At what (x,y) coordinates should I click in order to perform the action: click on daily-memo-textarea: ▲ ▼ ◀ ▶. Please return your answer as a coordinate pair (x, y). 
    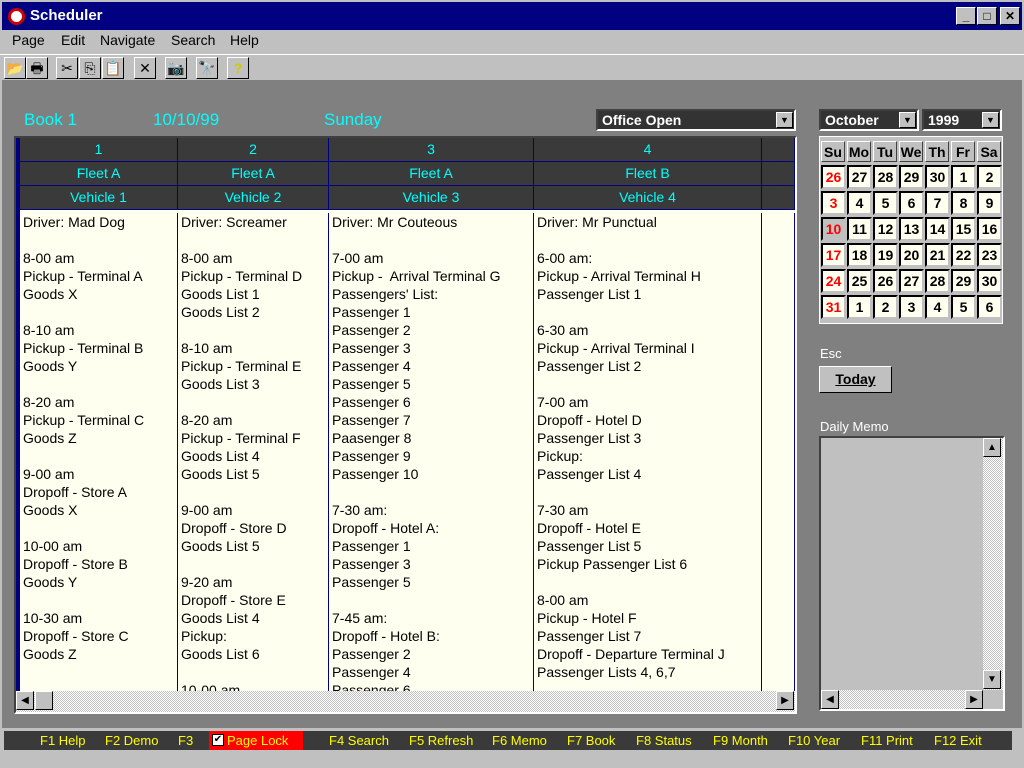
    Looking at the image, I should click on (912, 573).